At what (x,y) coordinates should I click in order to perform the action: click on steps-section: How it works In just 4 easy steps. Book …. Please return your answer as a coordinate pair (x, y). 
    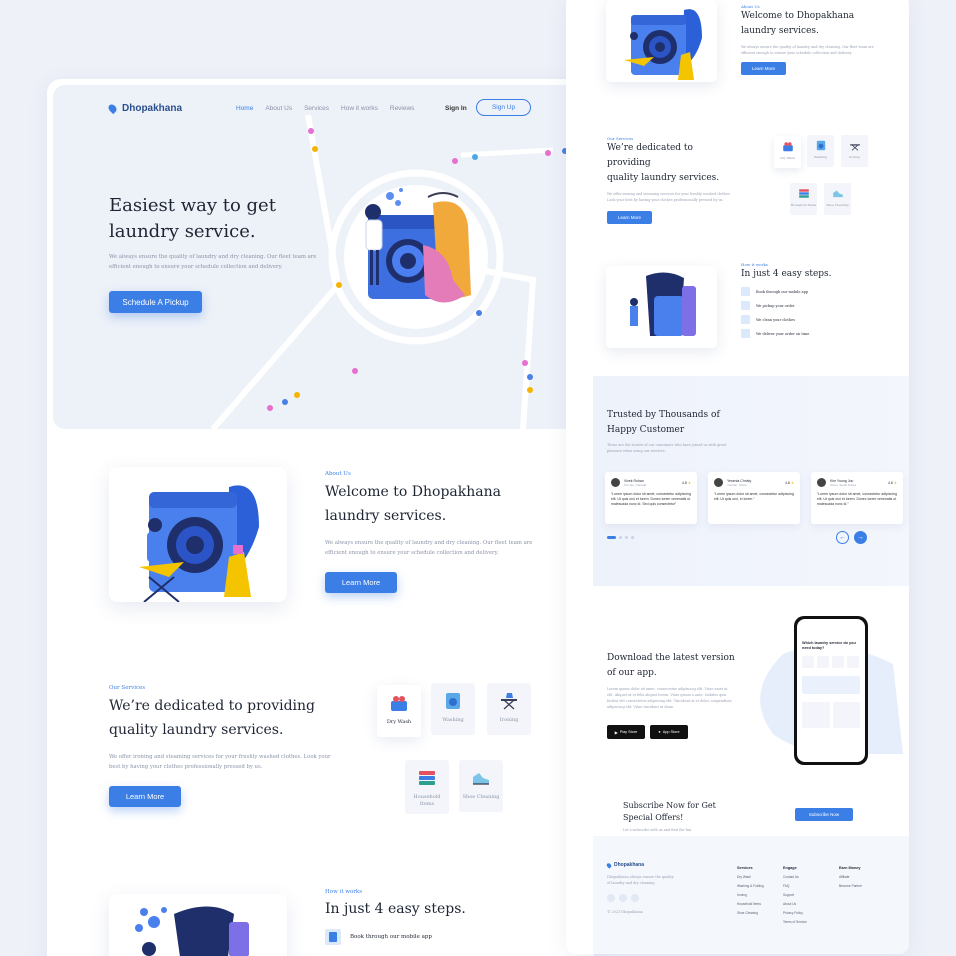
    Looking at the image, I should click on (435, 917).